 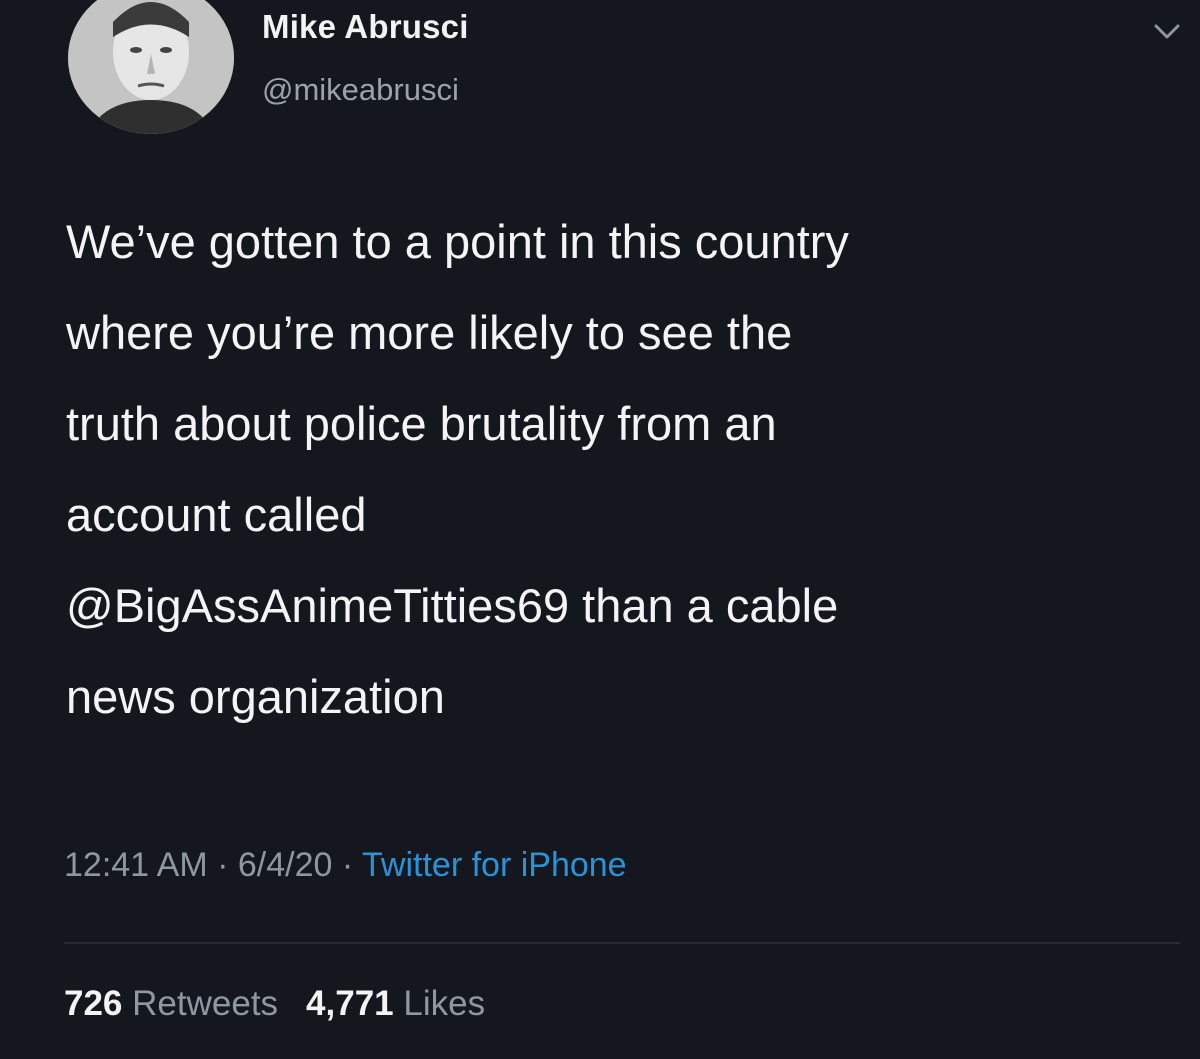 I want to click on avatar-portrait, so click(x=151, y=67).